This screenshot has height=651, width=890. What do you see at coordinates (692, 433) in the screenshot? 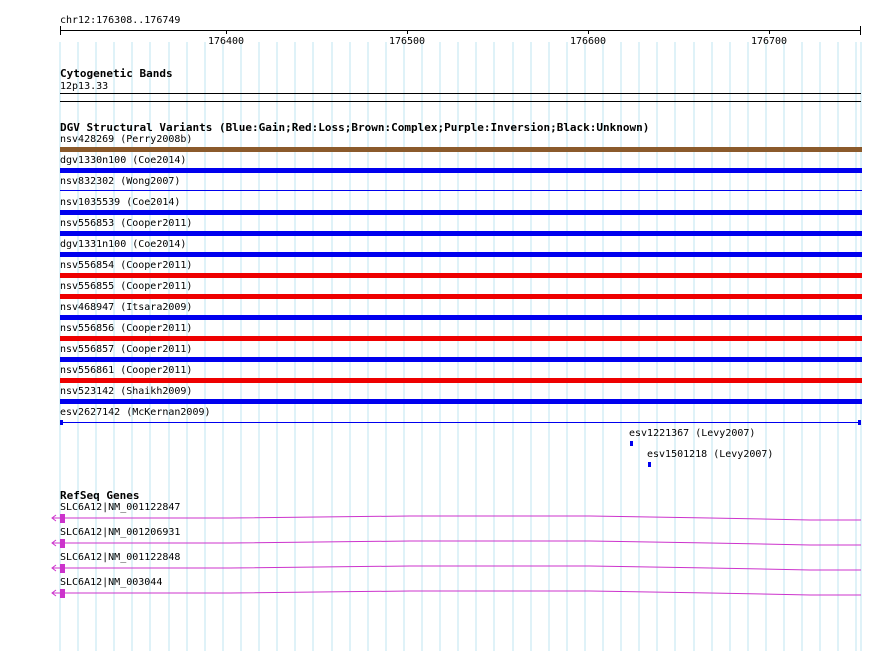
I see `variant-label: esv1221367 (Levy2007)` at bounding box center [692, 433].